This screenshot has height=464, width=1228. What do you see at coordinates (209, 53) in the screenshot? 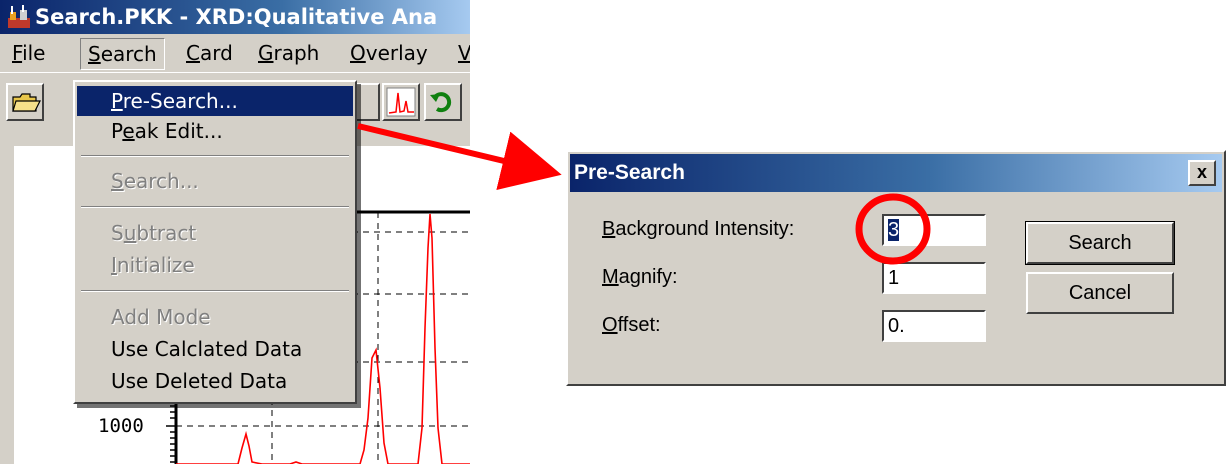
I see `menu-card: Card` at bounding box center [209, 53].